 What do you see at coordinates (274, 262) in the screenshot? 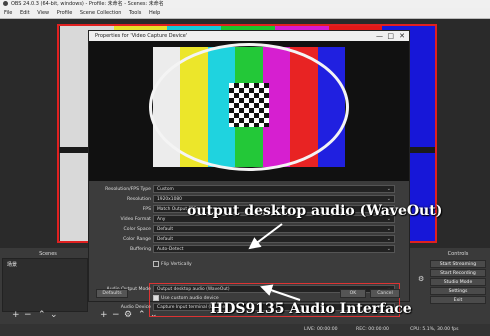
I see `annotation-arrows` at bounding box center [274, 262].